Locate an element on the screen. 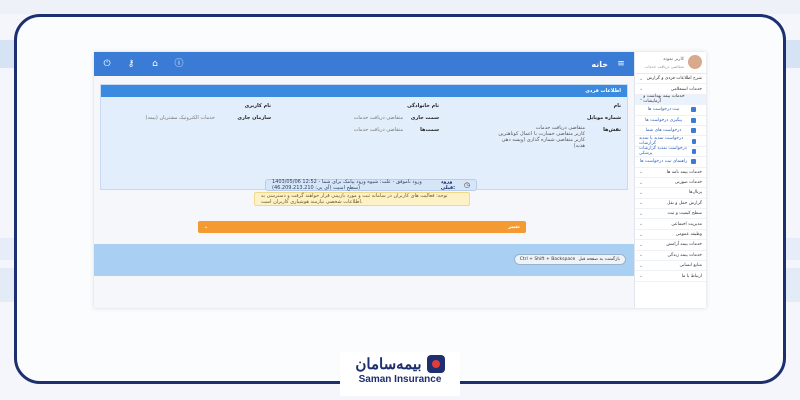 The width and height of the screenshot is (800, 400). logo-persian-text: بیمه‌سامان is located at coordinates (388, 364).